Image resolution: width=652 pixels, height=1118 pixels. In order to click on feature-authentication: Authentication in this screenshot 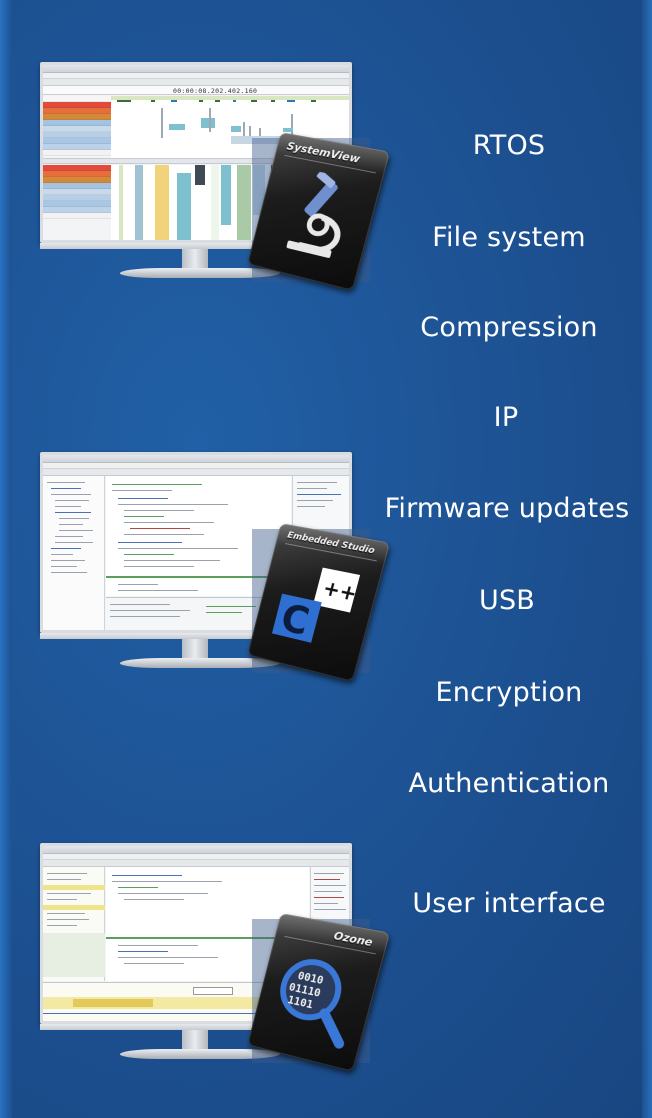, I will do `click(509, 783)`.